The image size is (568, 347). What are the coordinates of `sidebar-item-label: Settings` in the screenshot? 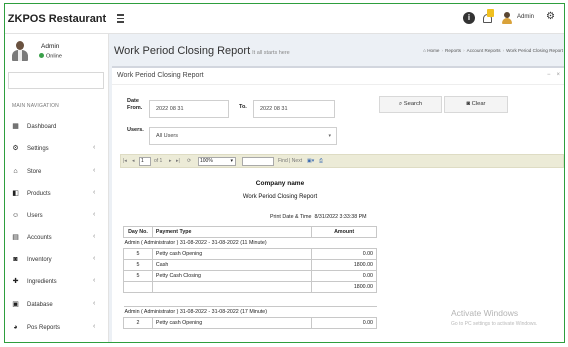 It's located at (38, 149).